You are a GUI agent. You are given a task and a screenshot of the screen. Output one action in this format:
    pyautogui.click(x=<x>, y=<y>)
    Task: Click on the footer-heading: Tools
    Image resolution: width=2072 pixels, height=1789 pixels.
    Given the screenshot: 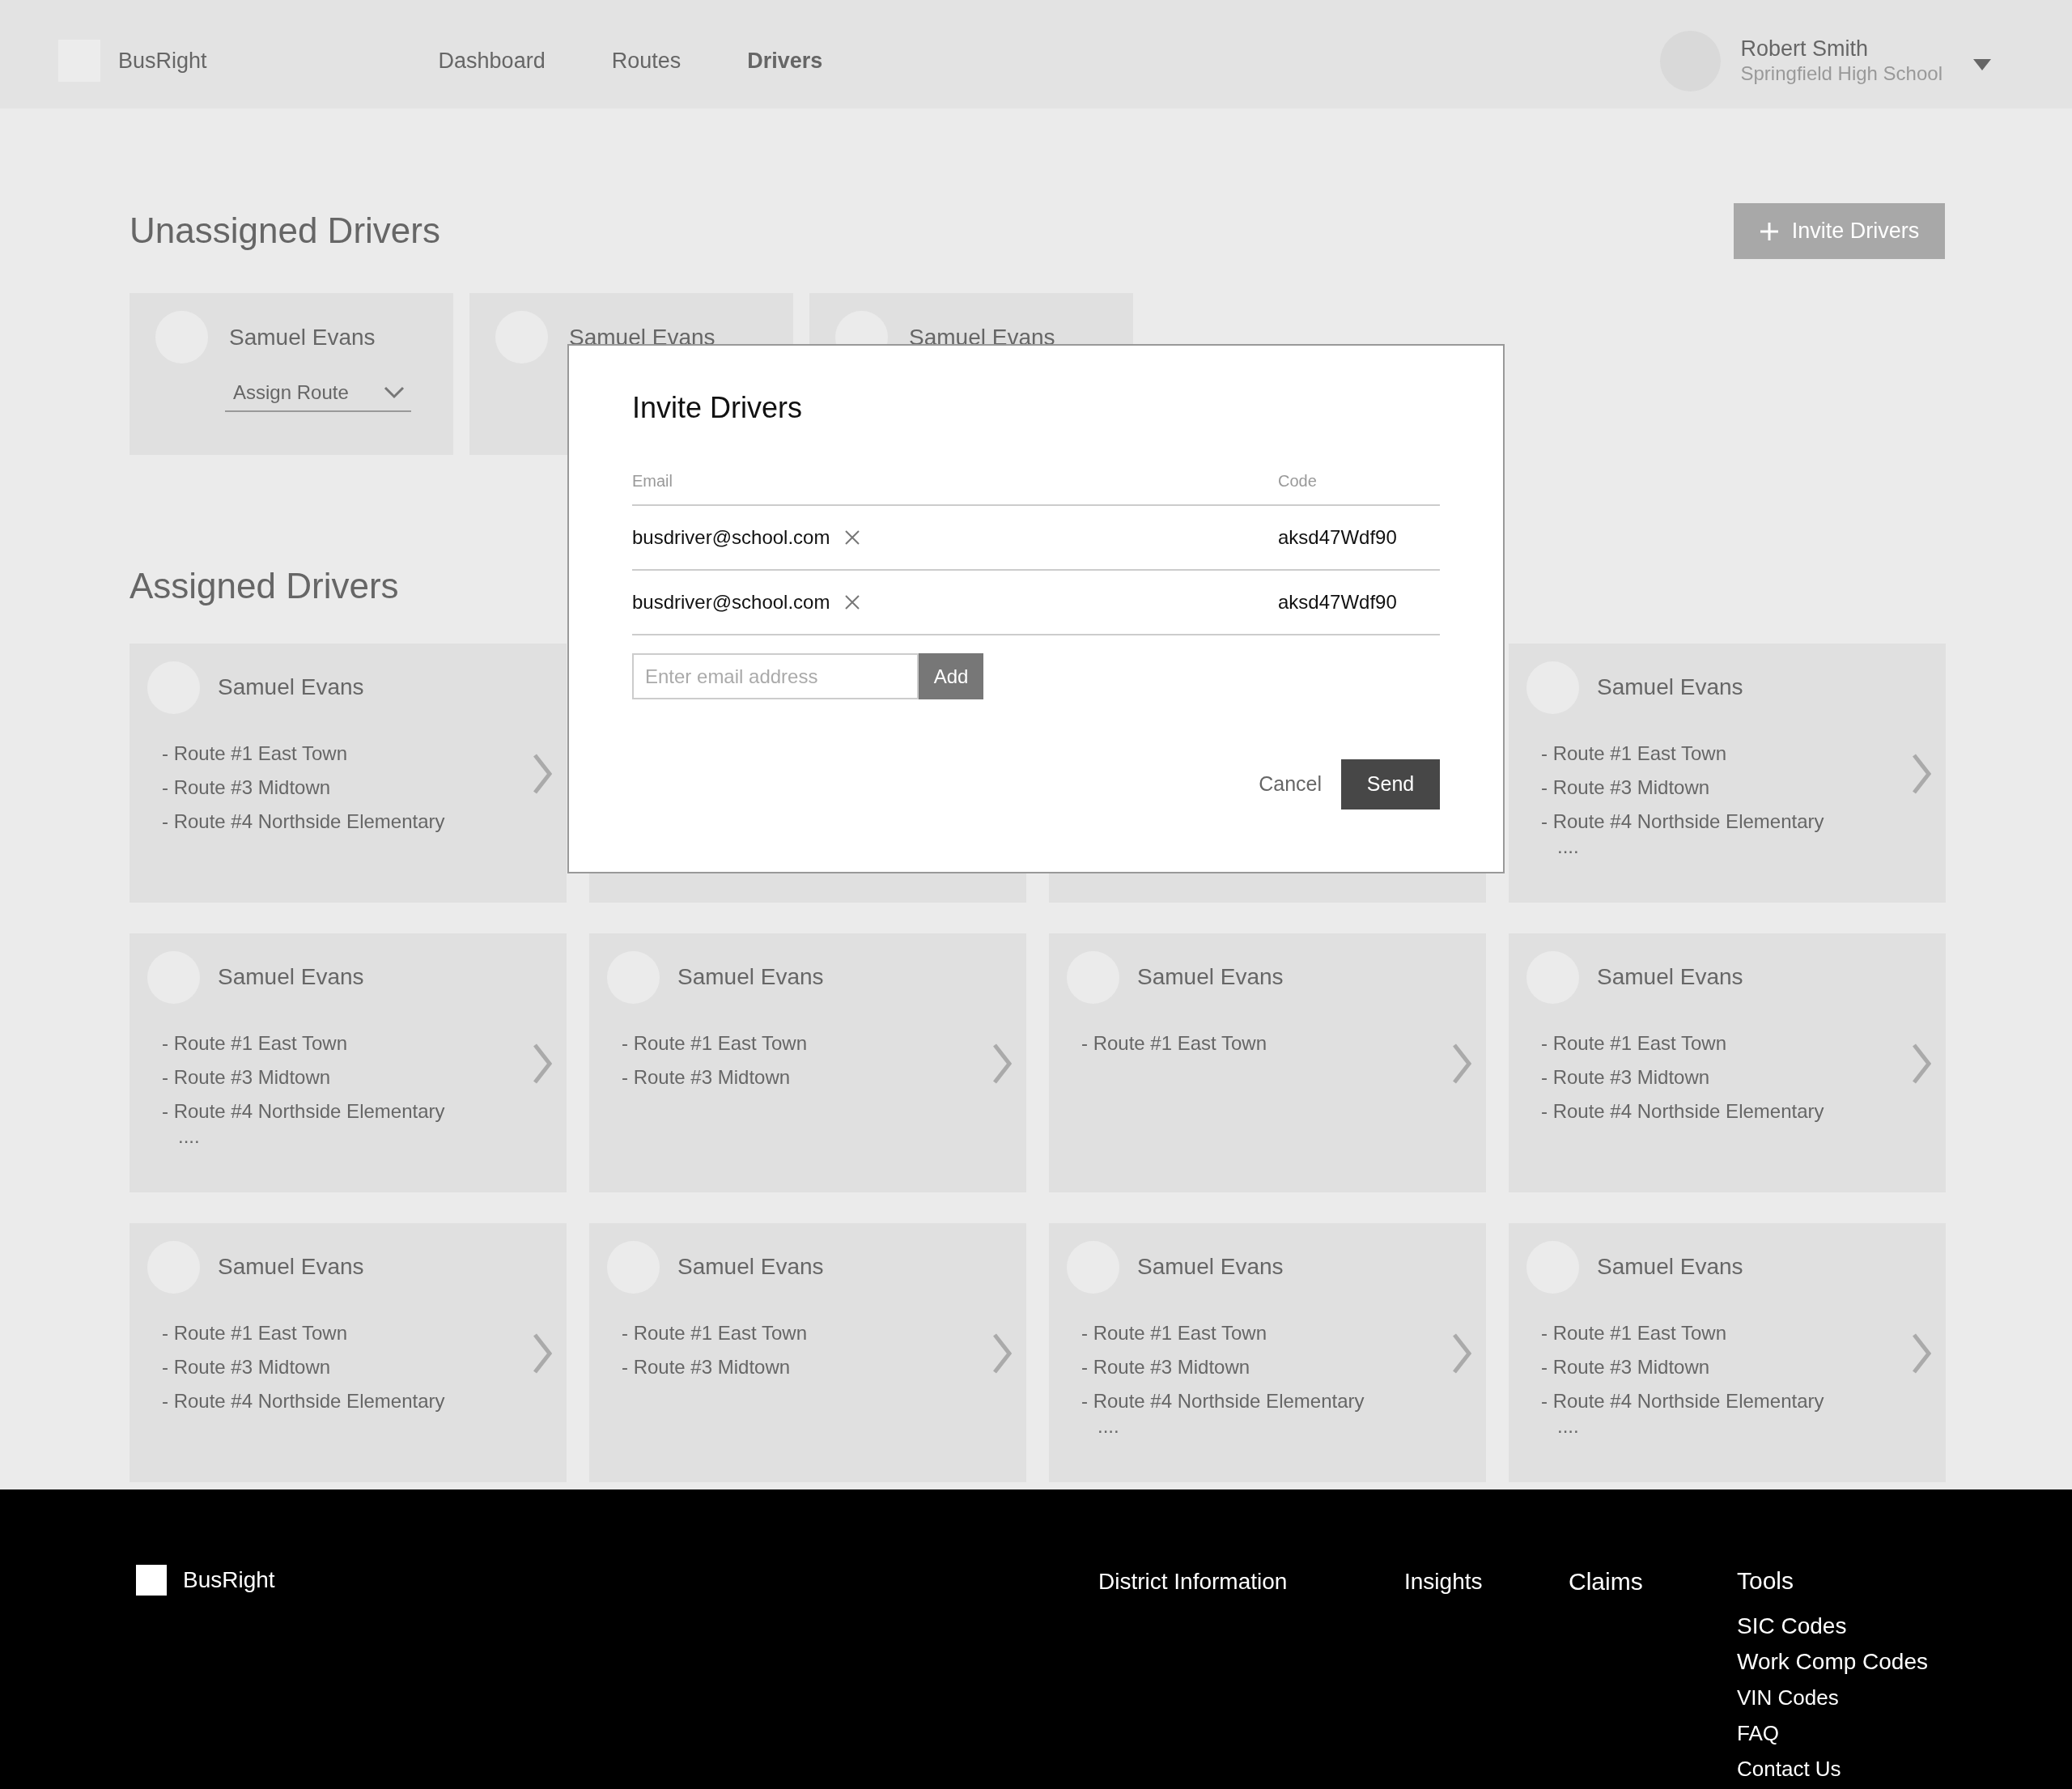 What is the action you would take?
    pyautogui.click(x=1766, y=1581)
    